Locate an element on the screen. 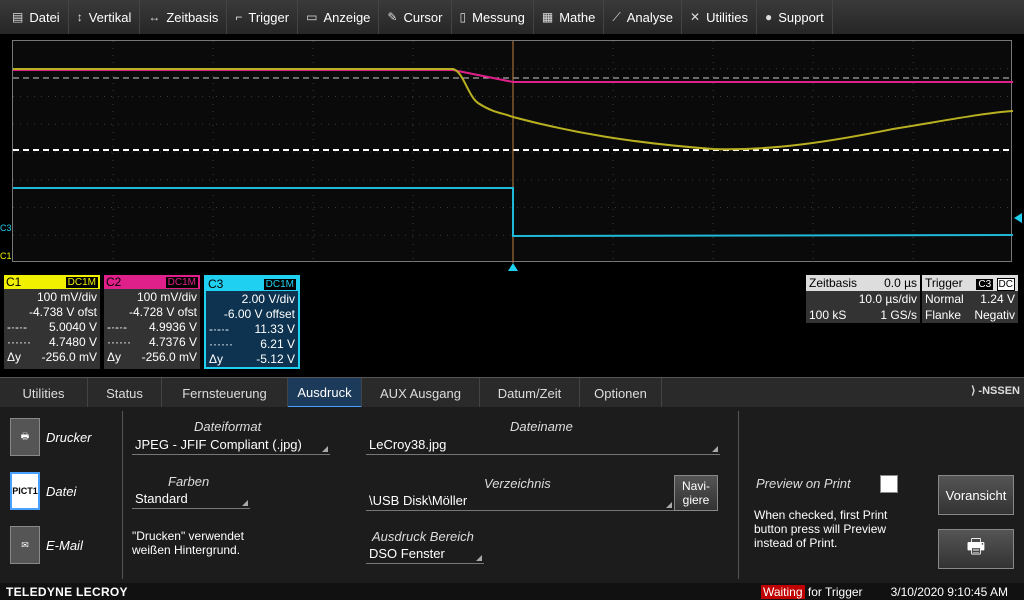  acquisition-status: Waiting for Trigger is located at coordinates (811, 591).